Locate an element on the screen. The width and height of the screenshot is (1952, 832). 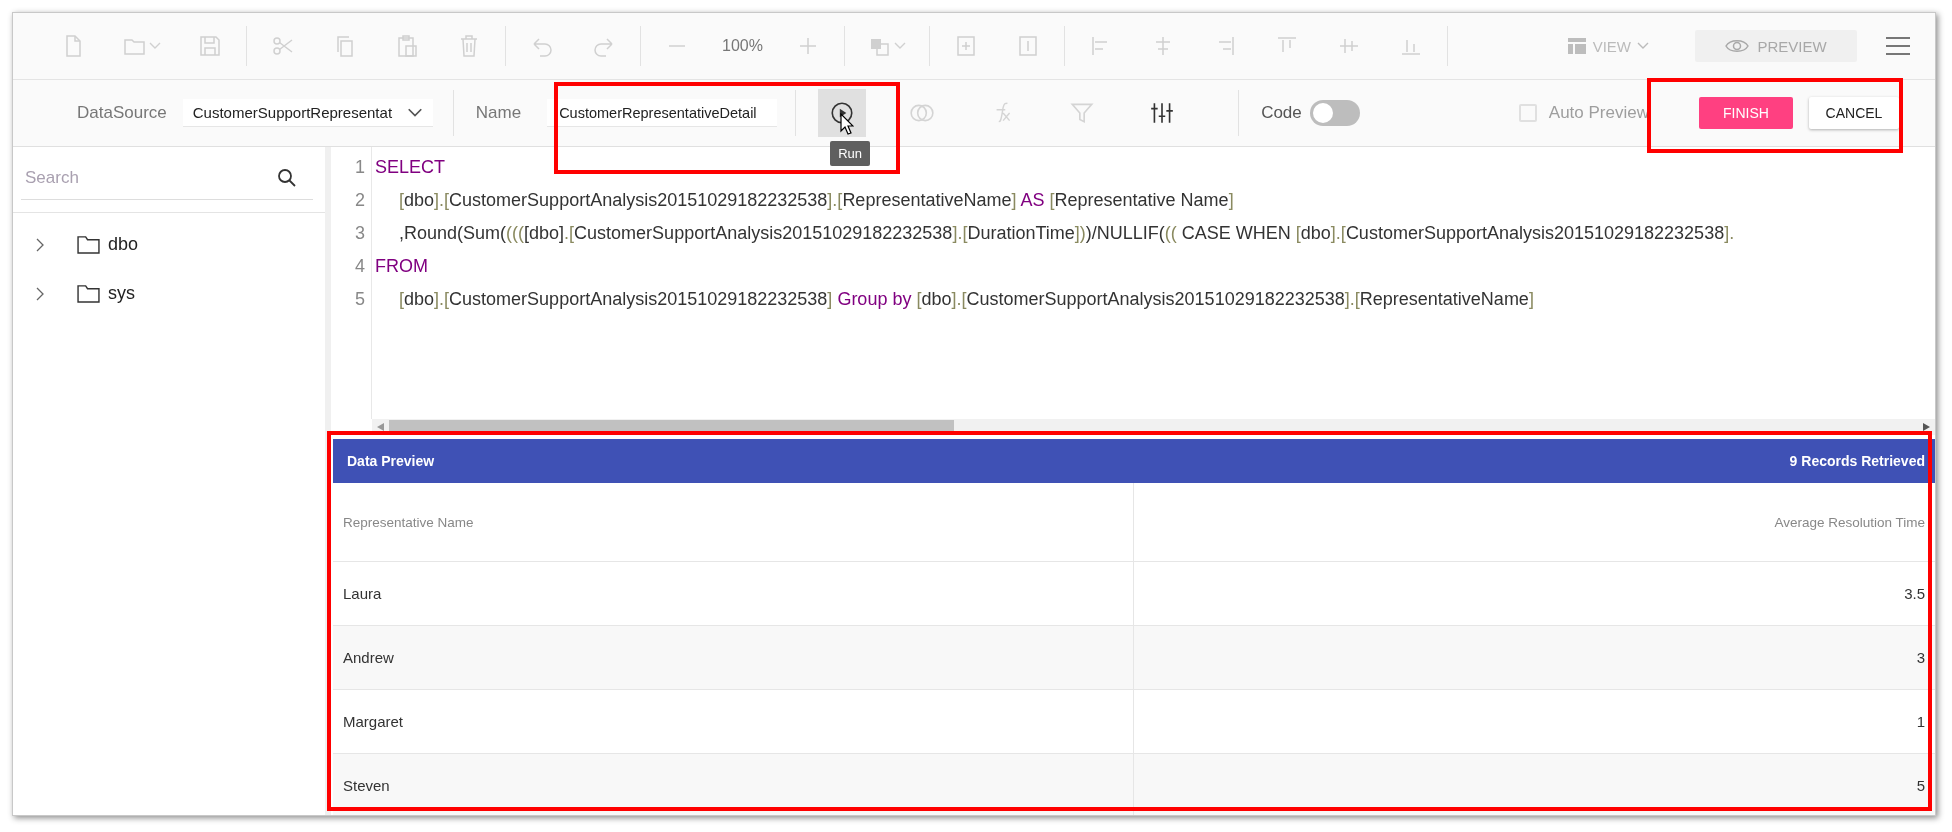
line-number: 3 is located at coordinates (360, 233).